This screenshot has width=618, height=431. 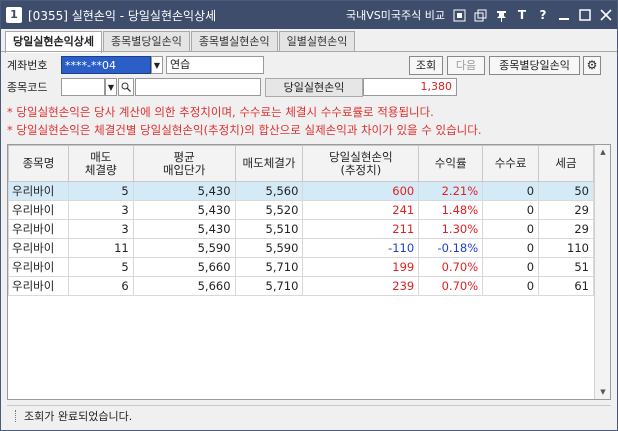 What do you see at coordinates (198, 87) in the screenshot?
I see `stock-name-field` at bounding box center [198, 87].